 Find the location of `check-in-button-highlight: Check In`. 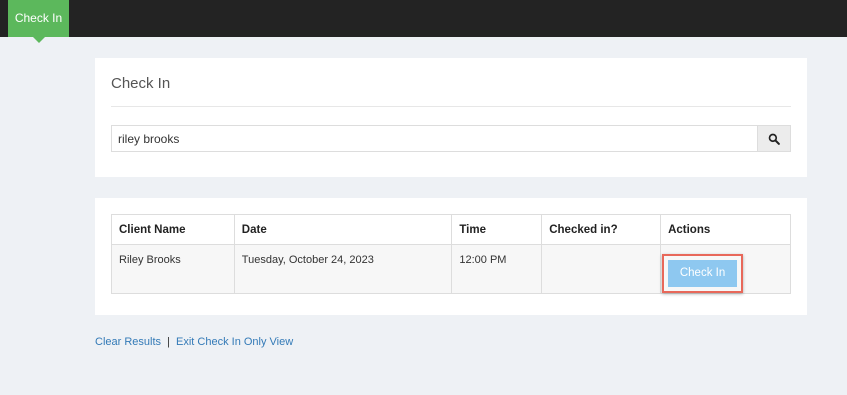

check-in-button-highlight: Check In is located at coordinates (703, 273).